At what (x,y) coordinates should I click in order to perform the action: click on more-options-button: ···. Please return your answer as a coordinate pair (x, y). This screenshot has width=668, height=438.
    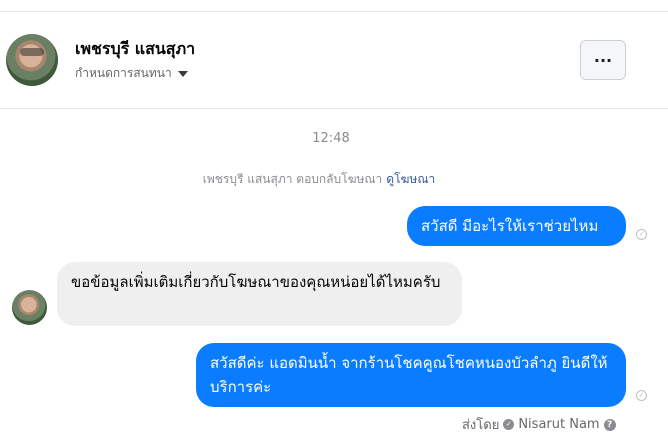
    Looking at the image, I should click on (603, 60).